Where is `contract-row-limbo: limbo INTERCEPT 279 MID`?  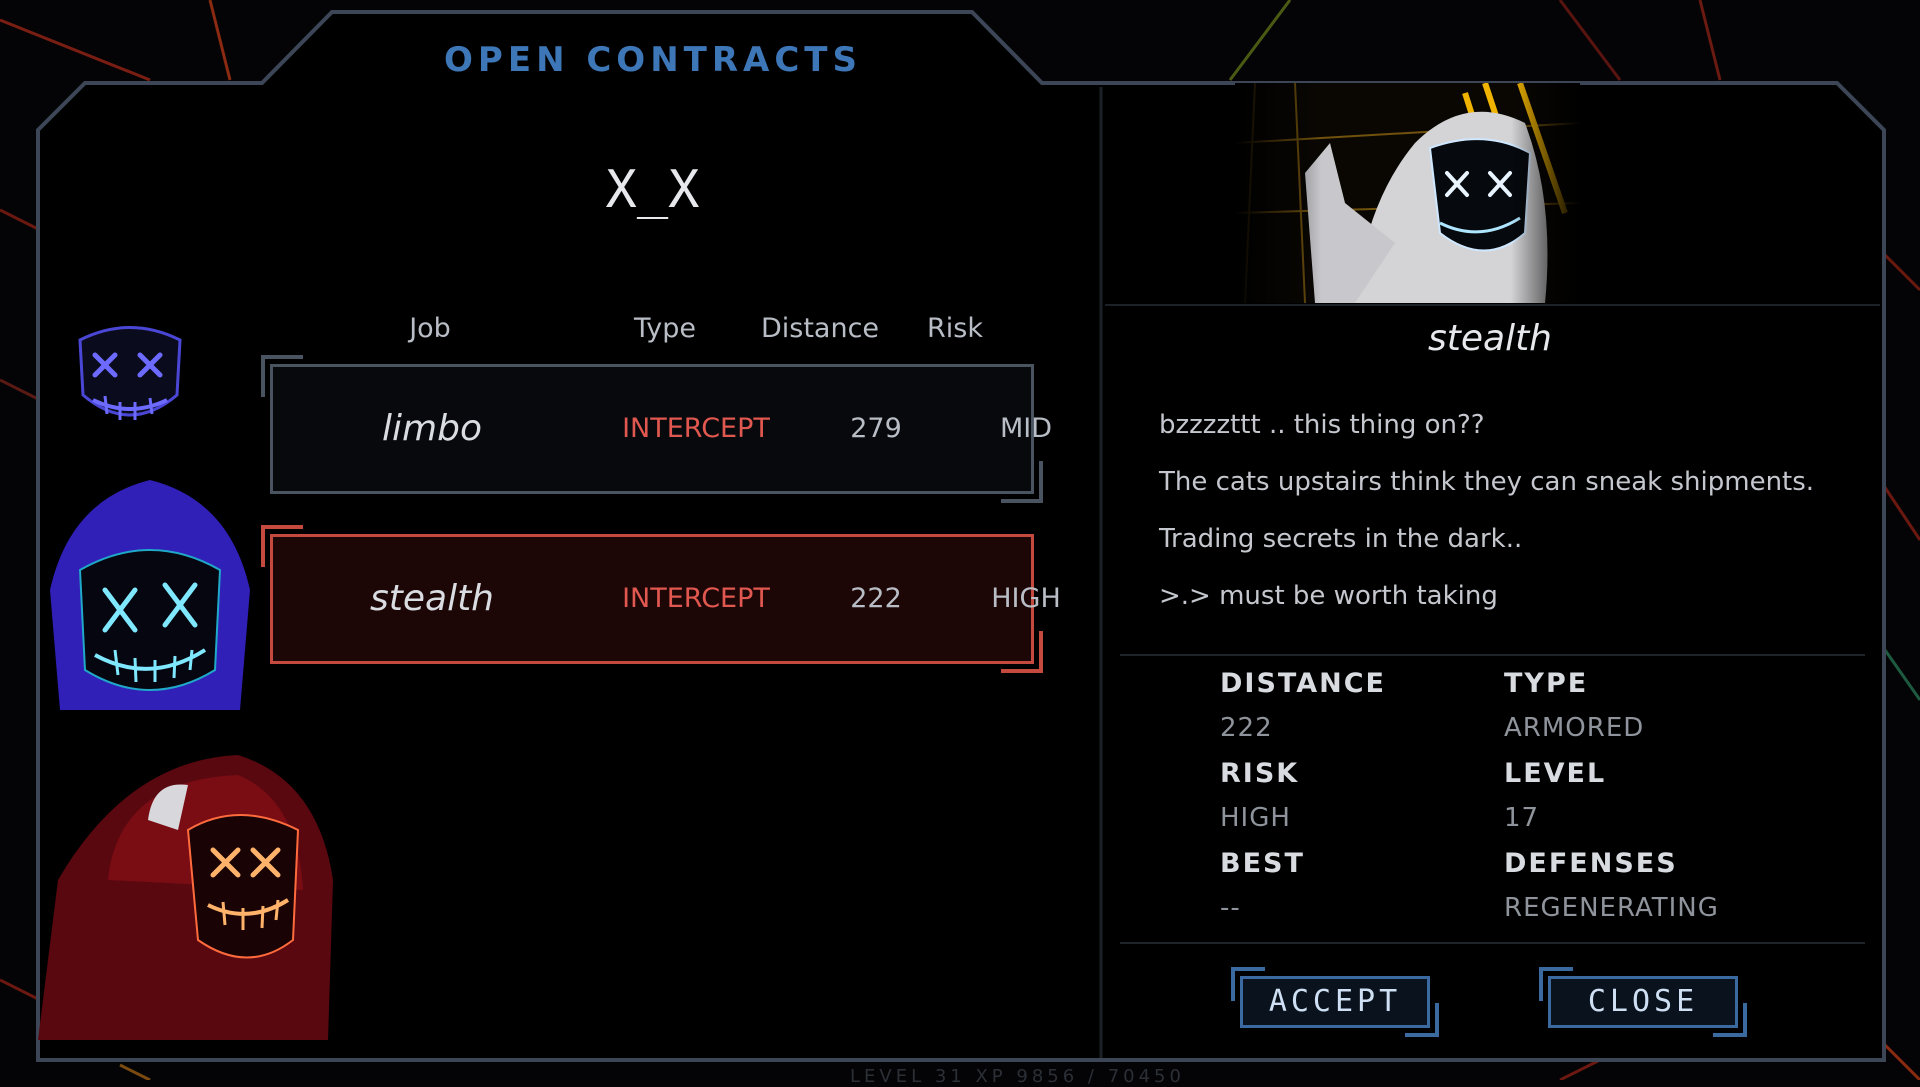 contract-row-limbo: limbo INTERCEPT 279 MID is located at coordinates (656, 429).